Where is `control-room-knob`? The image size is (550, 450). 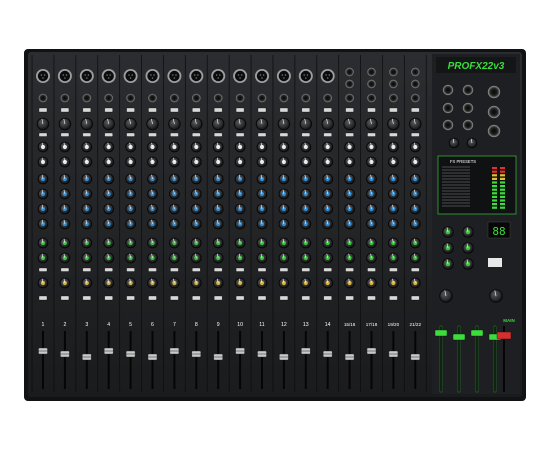
control-room-knob is located at coordinates (454, 143).